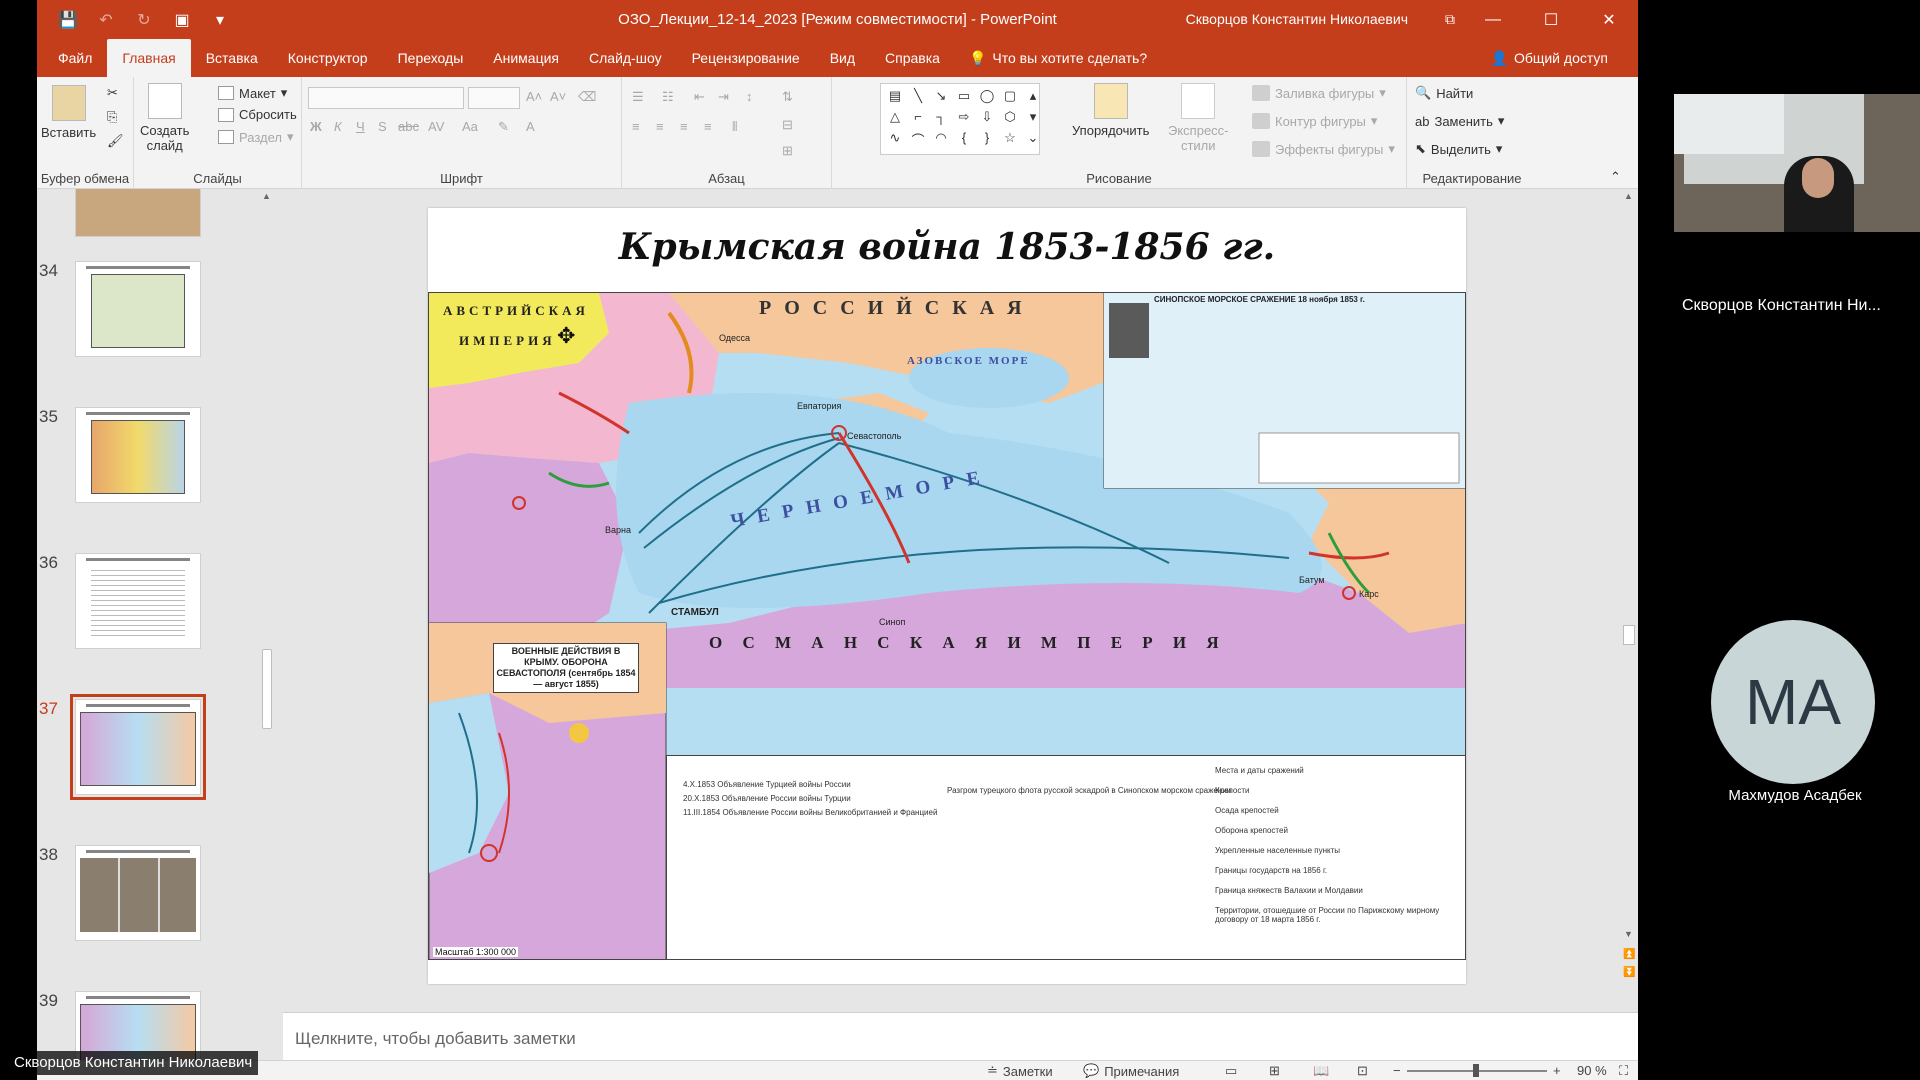 The image size is (1920, 1080). What do you see at coordinates (558, 96) in the screenshot?
I see `decrease-font-icon: A˅` at bounding box center [558, 96].